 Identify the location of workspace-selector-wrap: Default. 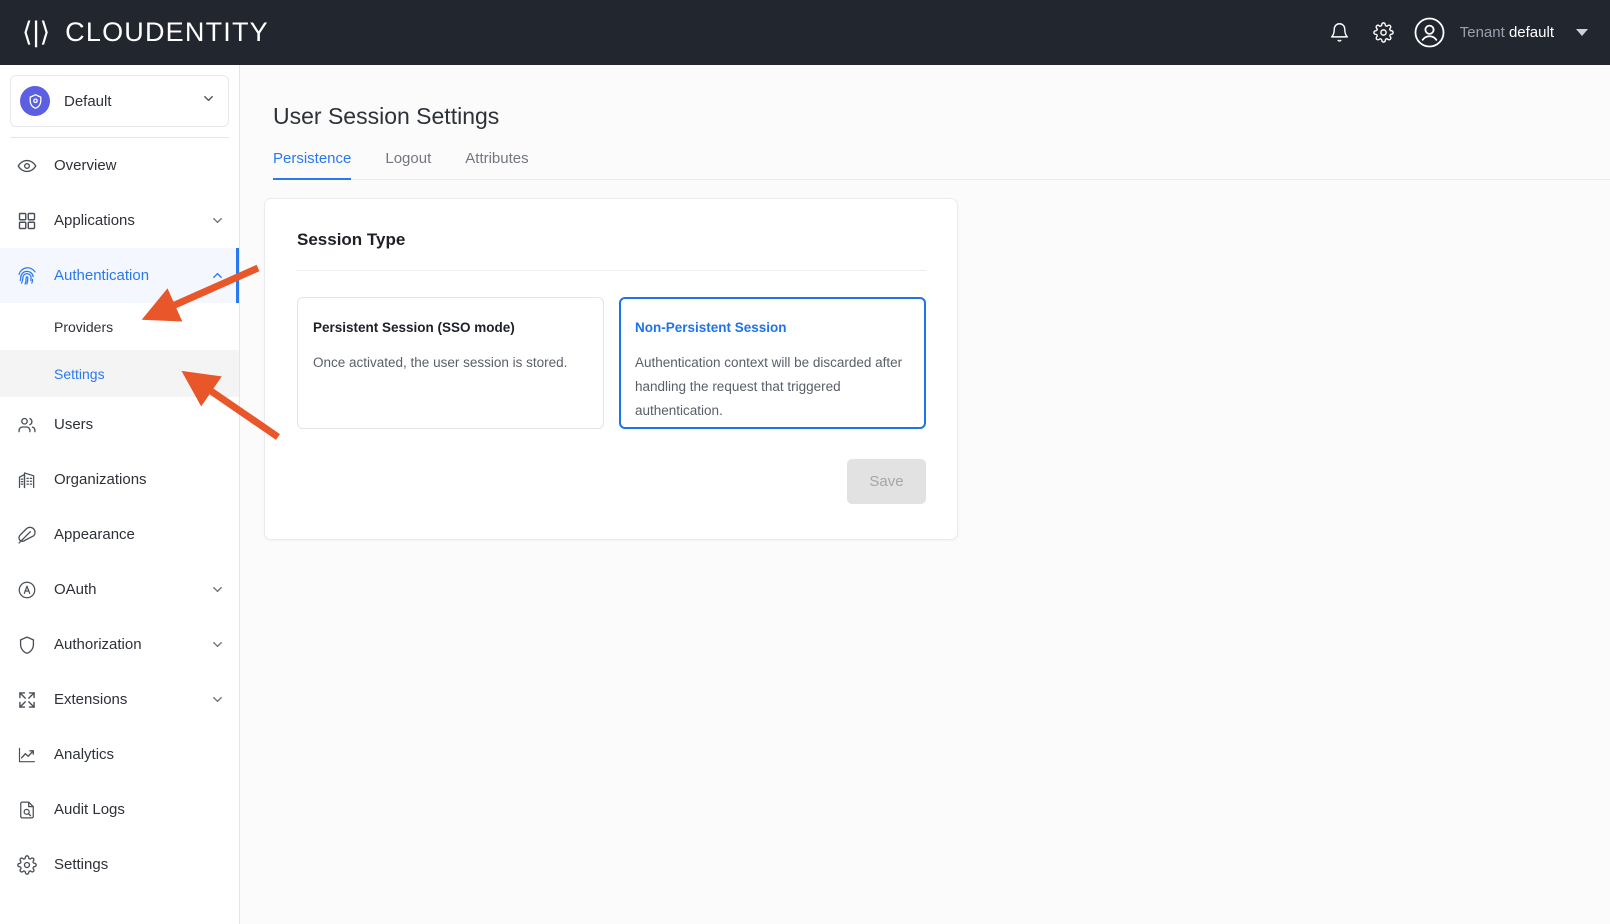
(119, 101).